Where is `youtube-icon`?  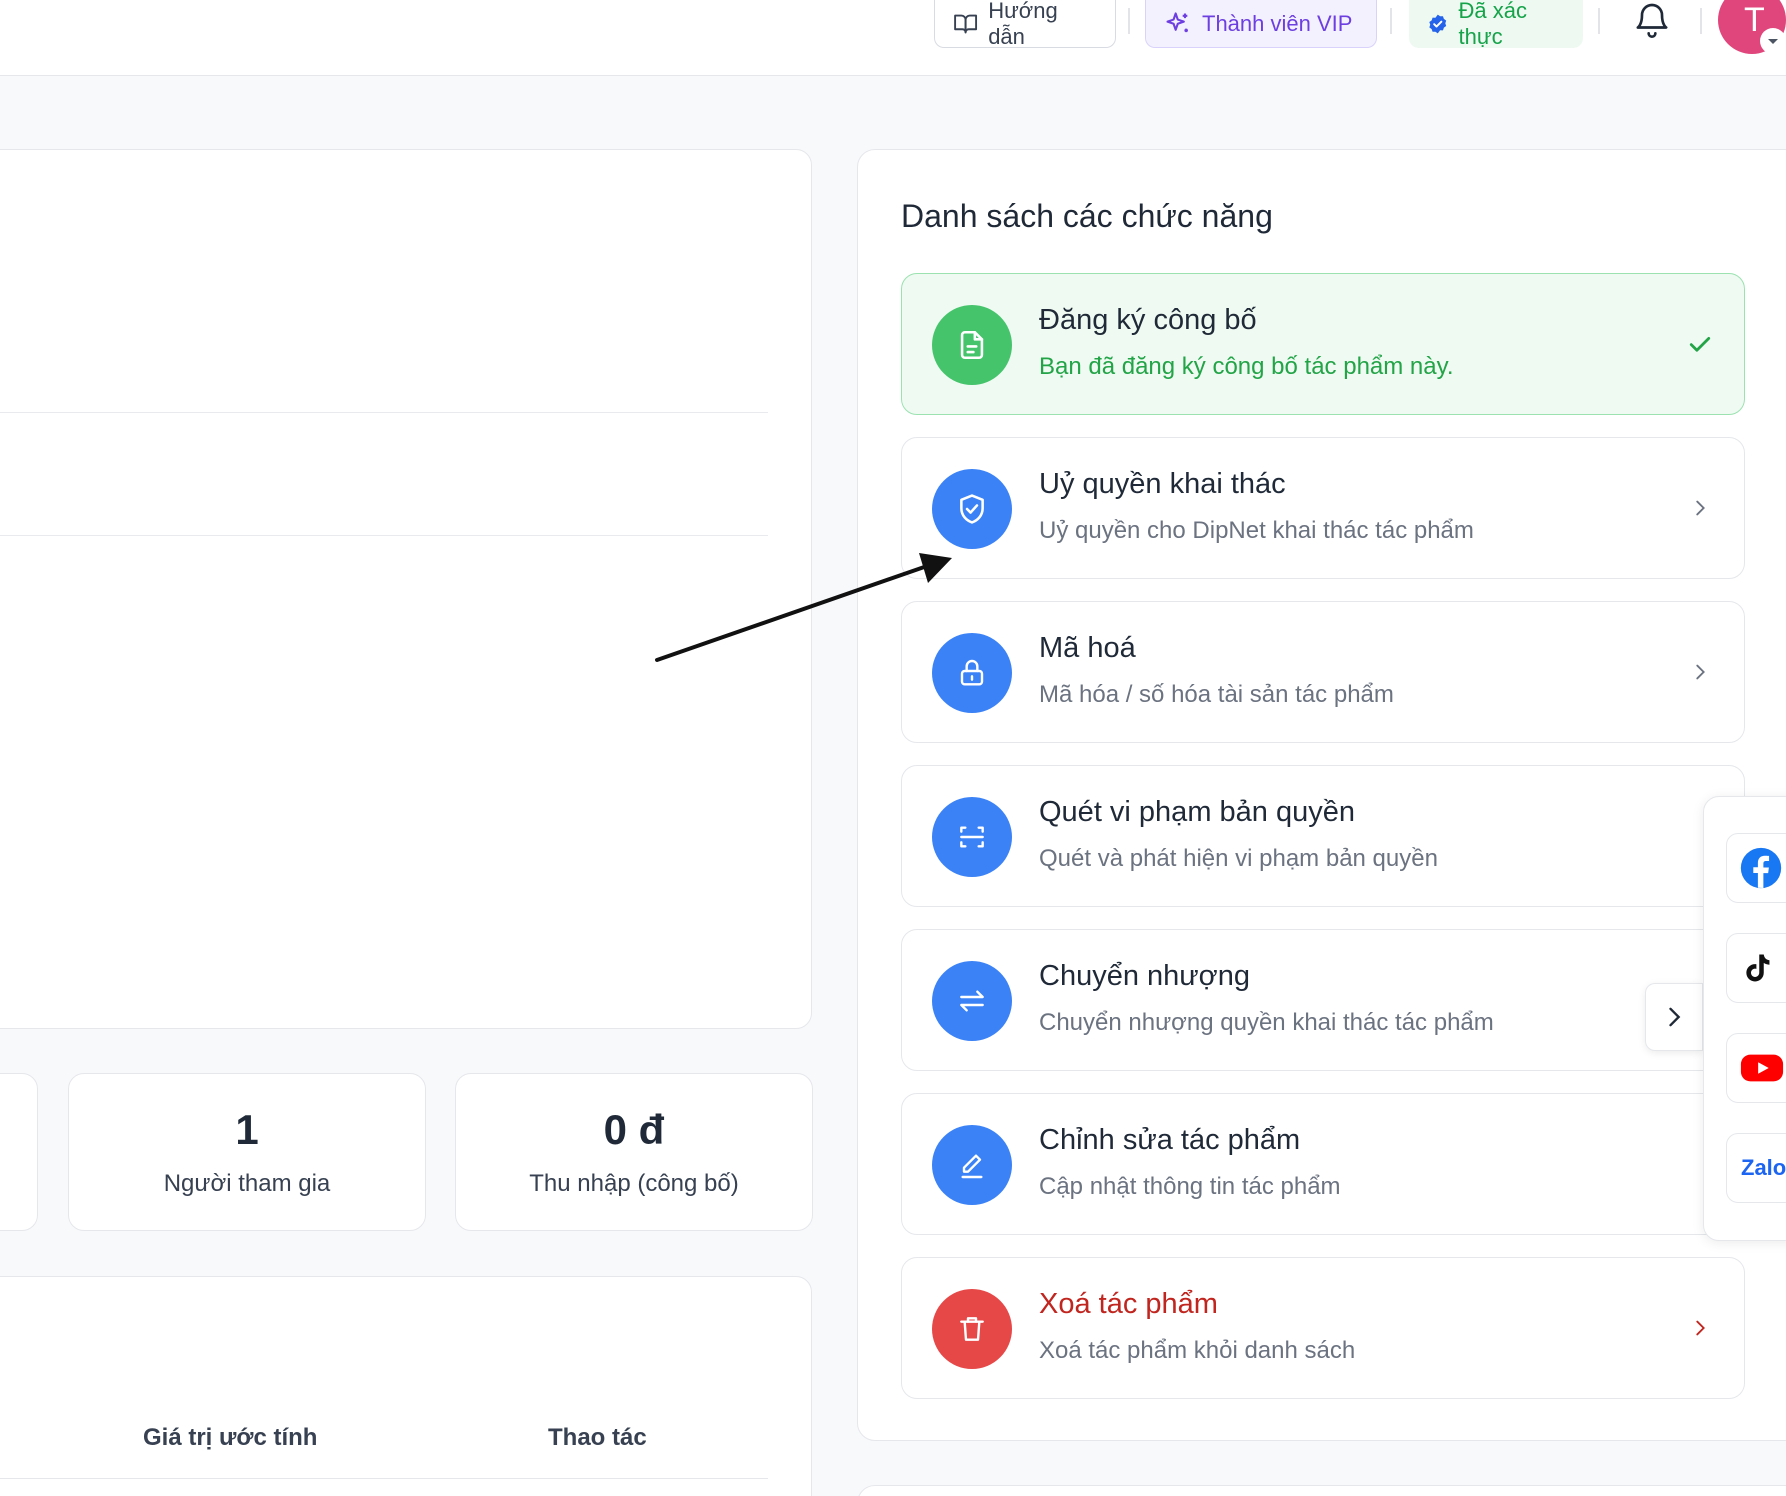 youtube-icon is located at coordinates (1762, 1068).